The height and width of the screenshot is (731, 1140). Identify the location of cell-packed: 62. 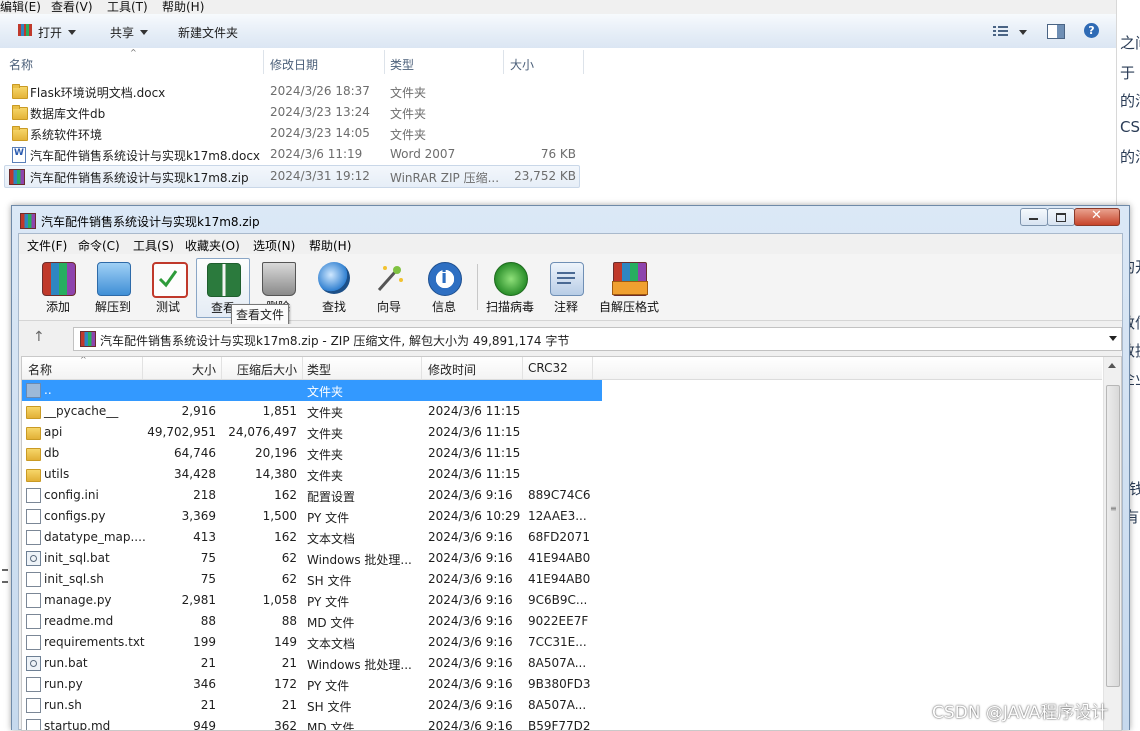
(289, 579).